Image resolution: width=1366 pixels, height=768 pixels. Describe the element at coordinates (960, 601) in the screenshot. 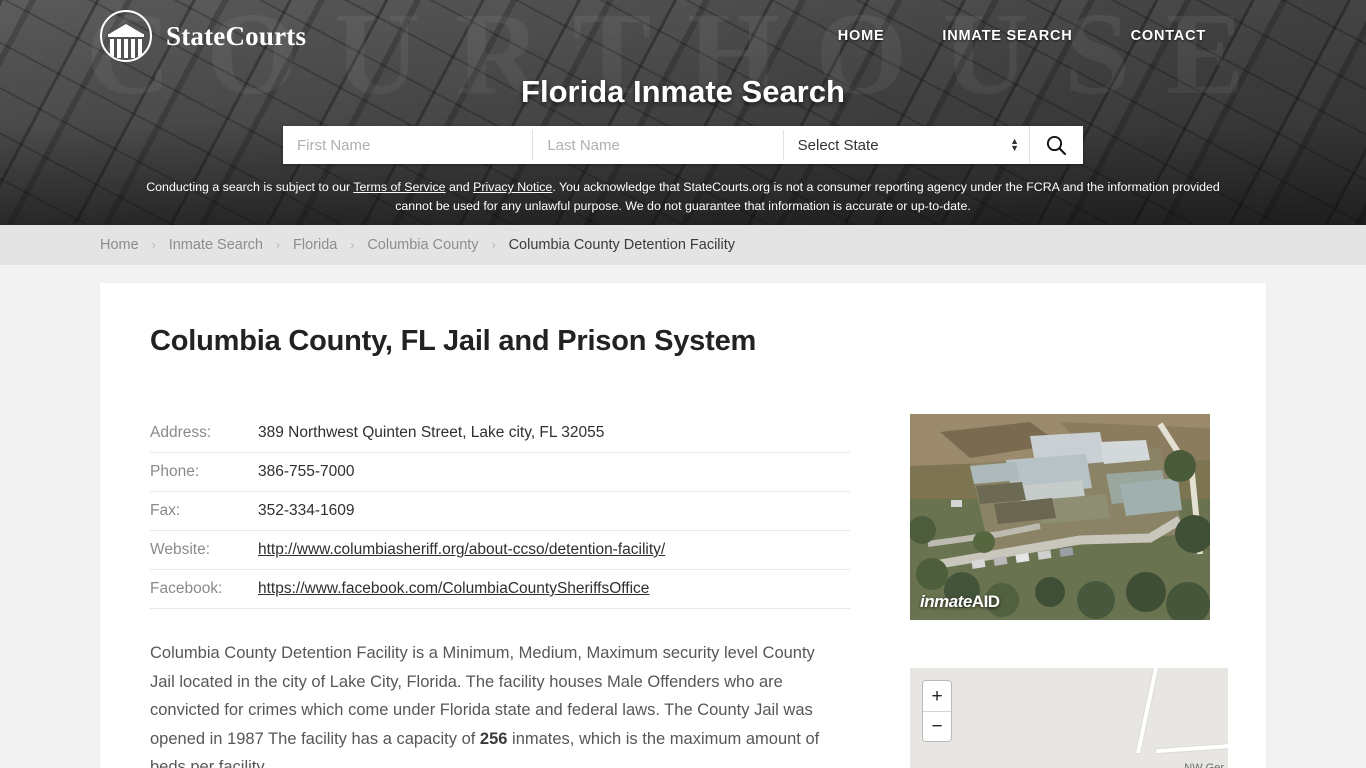

I see `inmateaid-watermark: inmateAID` at that location.